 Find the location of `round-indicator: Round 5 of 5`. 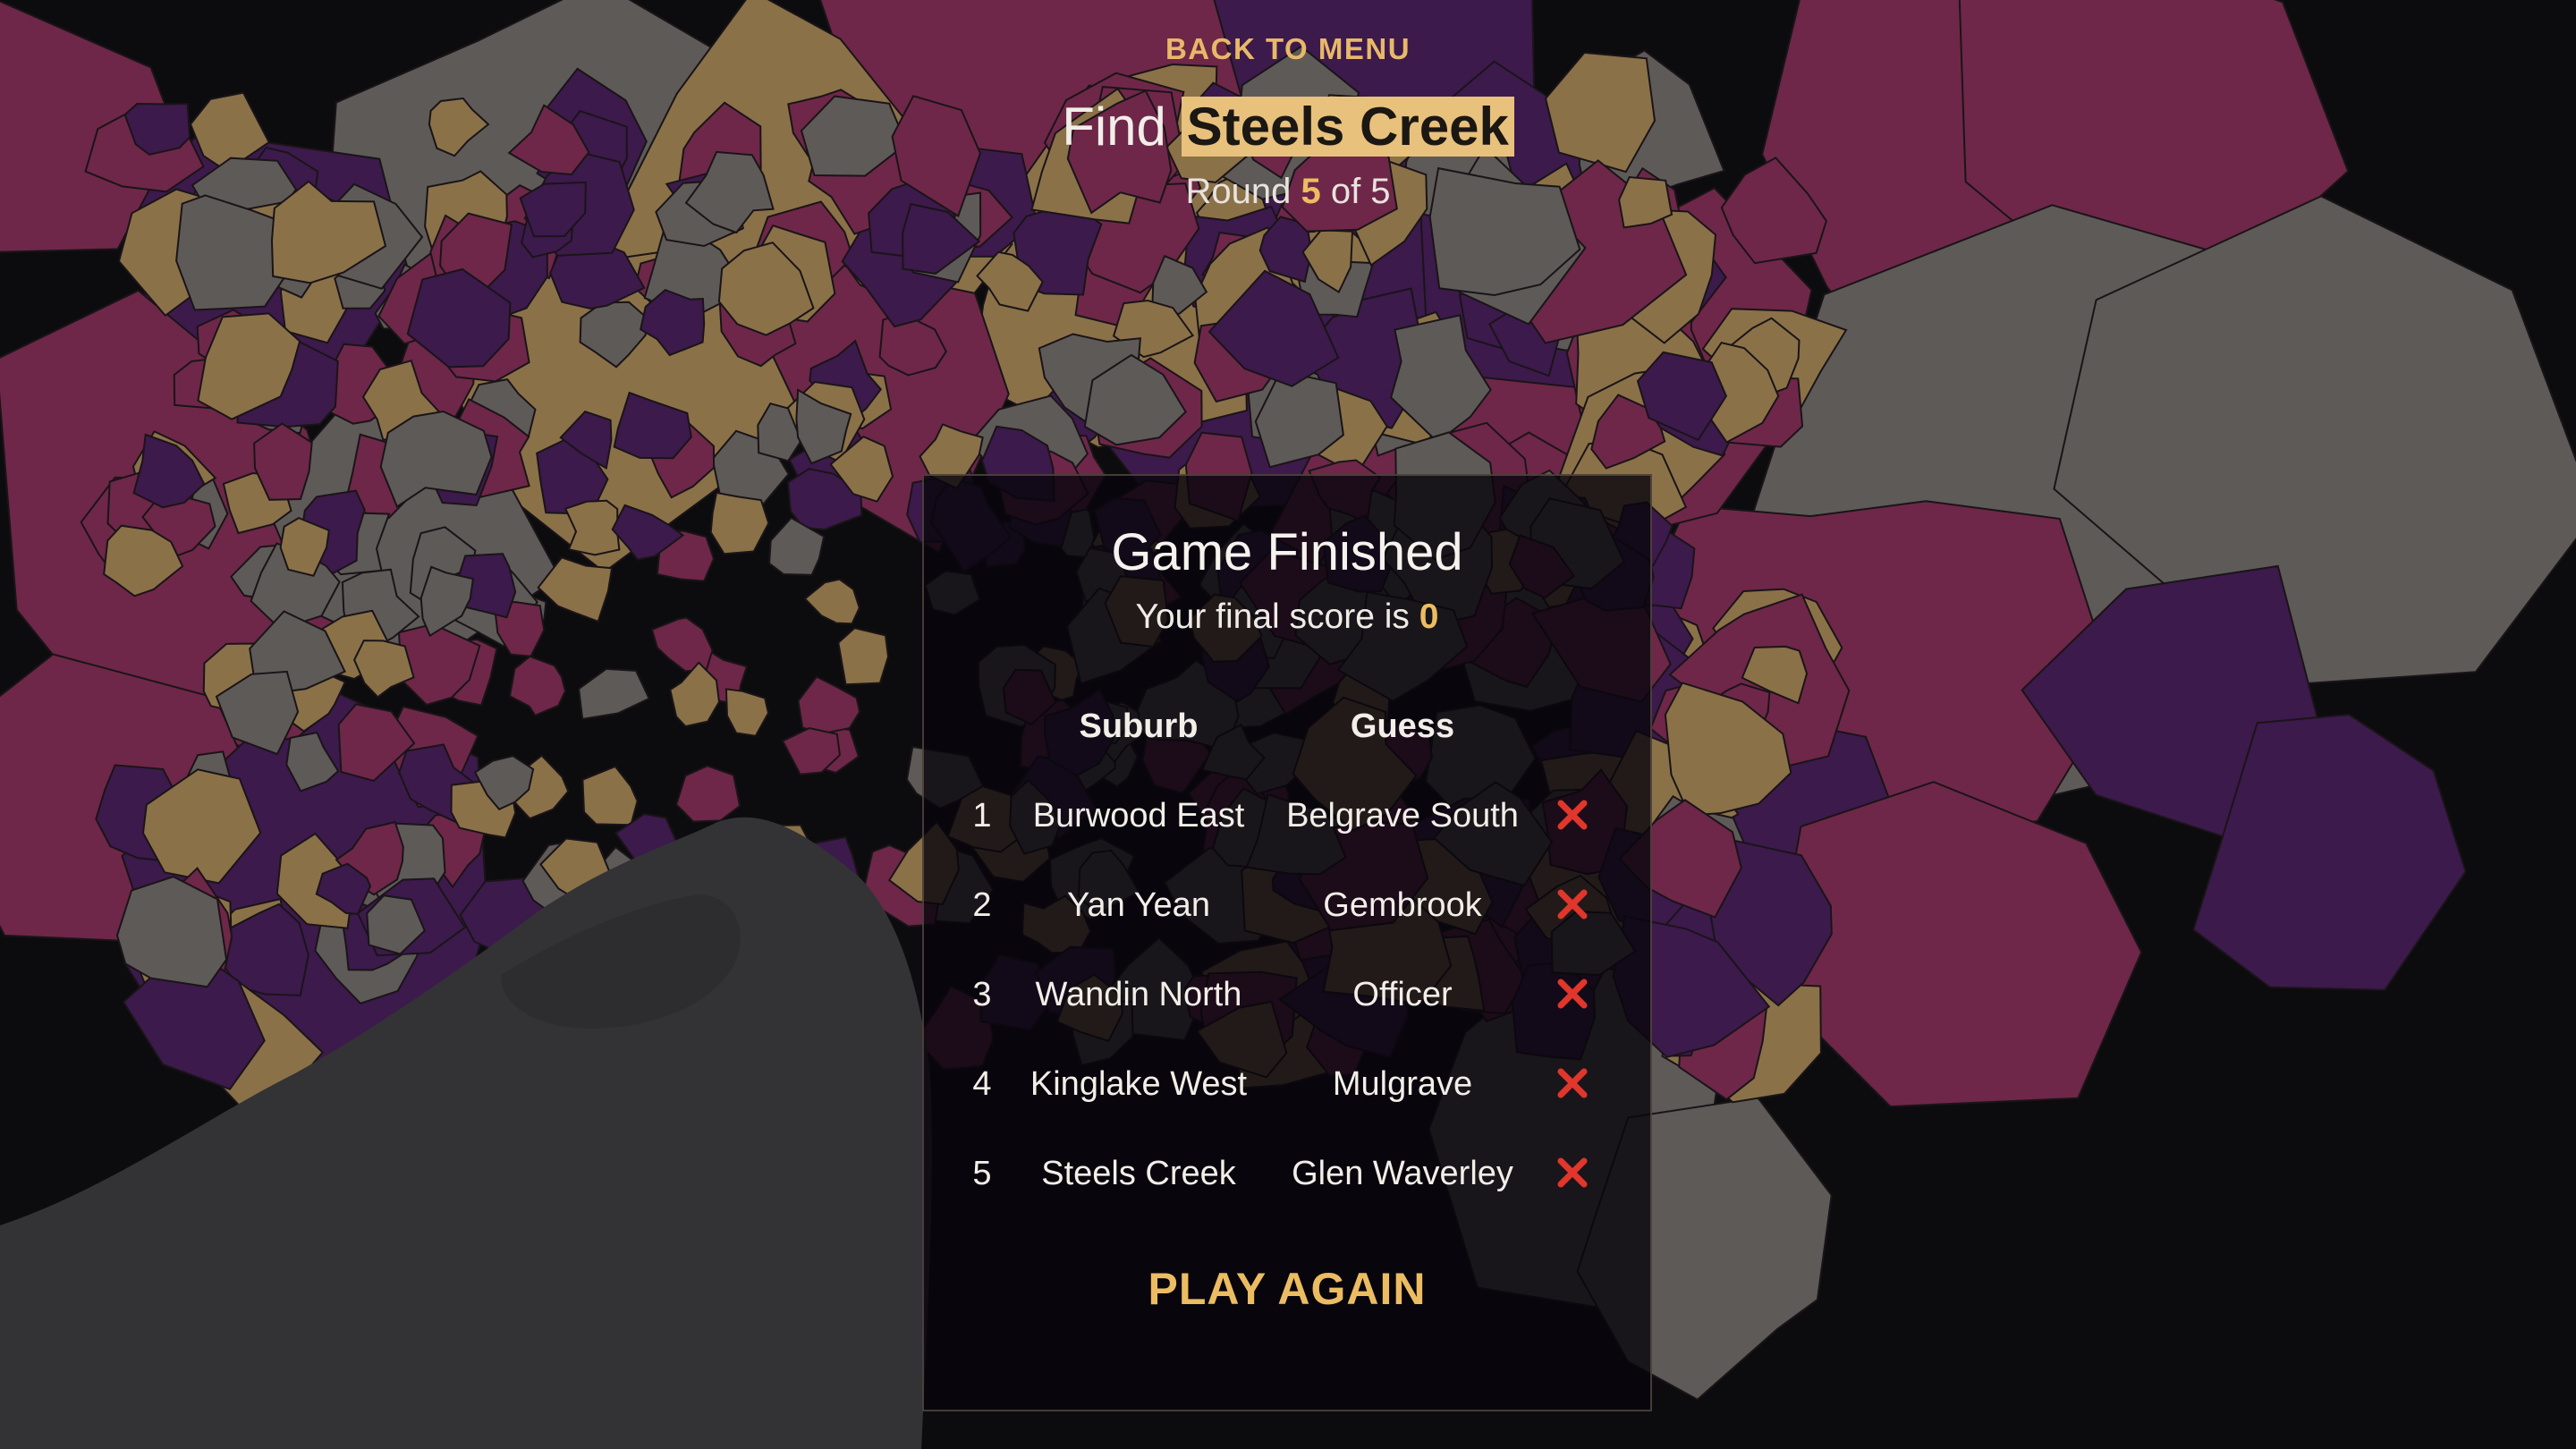

round-indicator: Round 5 of 5 is located at coordinates (1288, 192).